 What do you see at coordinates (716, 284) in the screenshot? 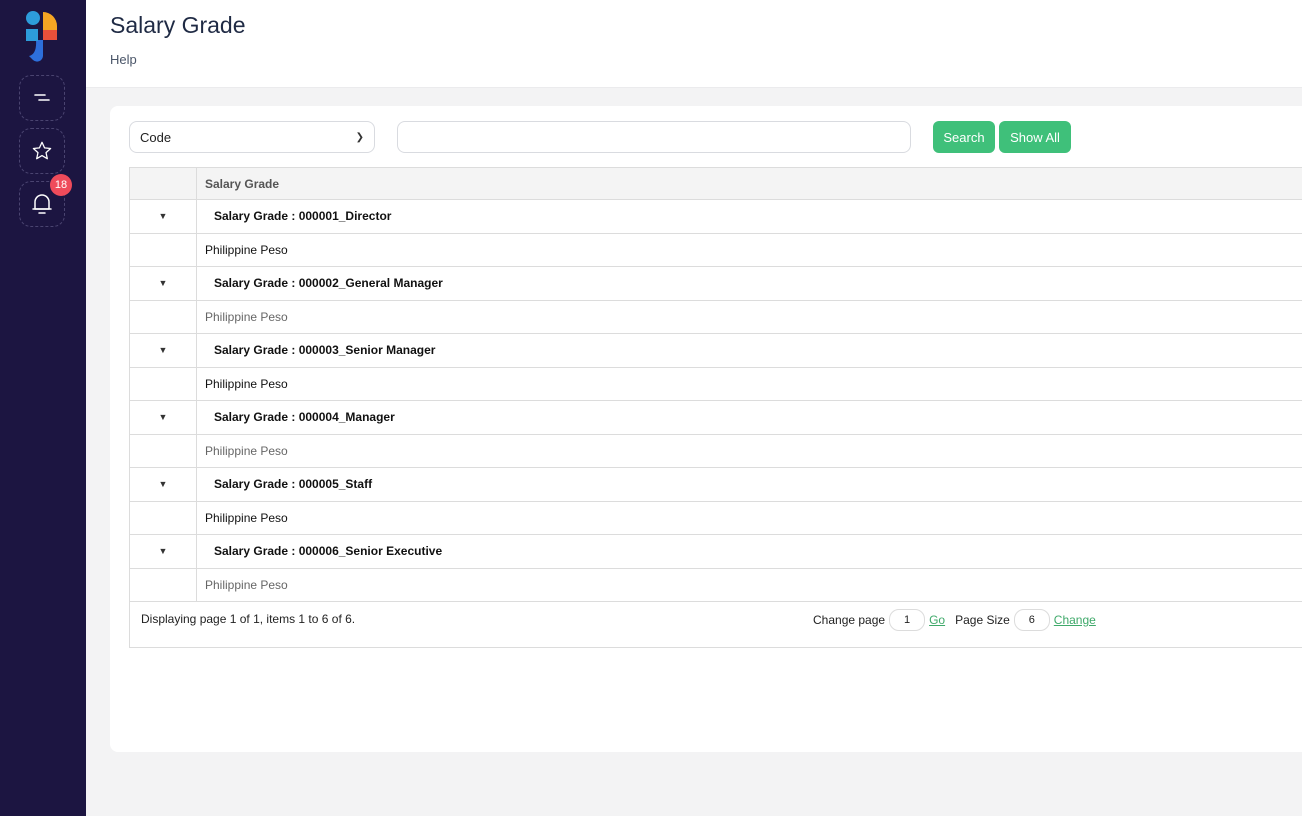
I see `group-row: ▼ Salary Grade : 000002_General Manager` at bounding box center [716, 284].